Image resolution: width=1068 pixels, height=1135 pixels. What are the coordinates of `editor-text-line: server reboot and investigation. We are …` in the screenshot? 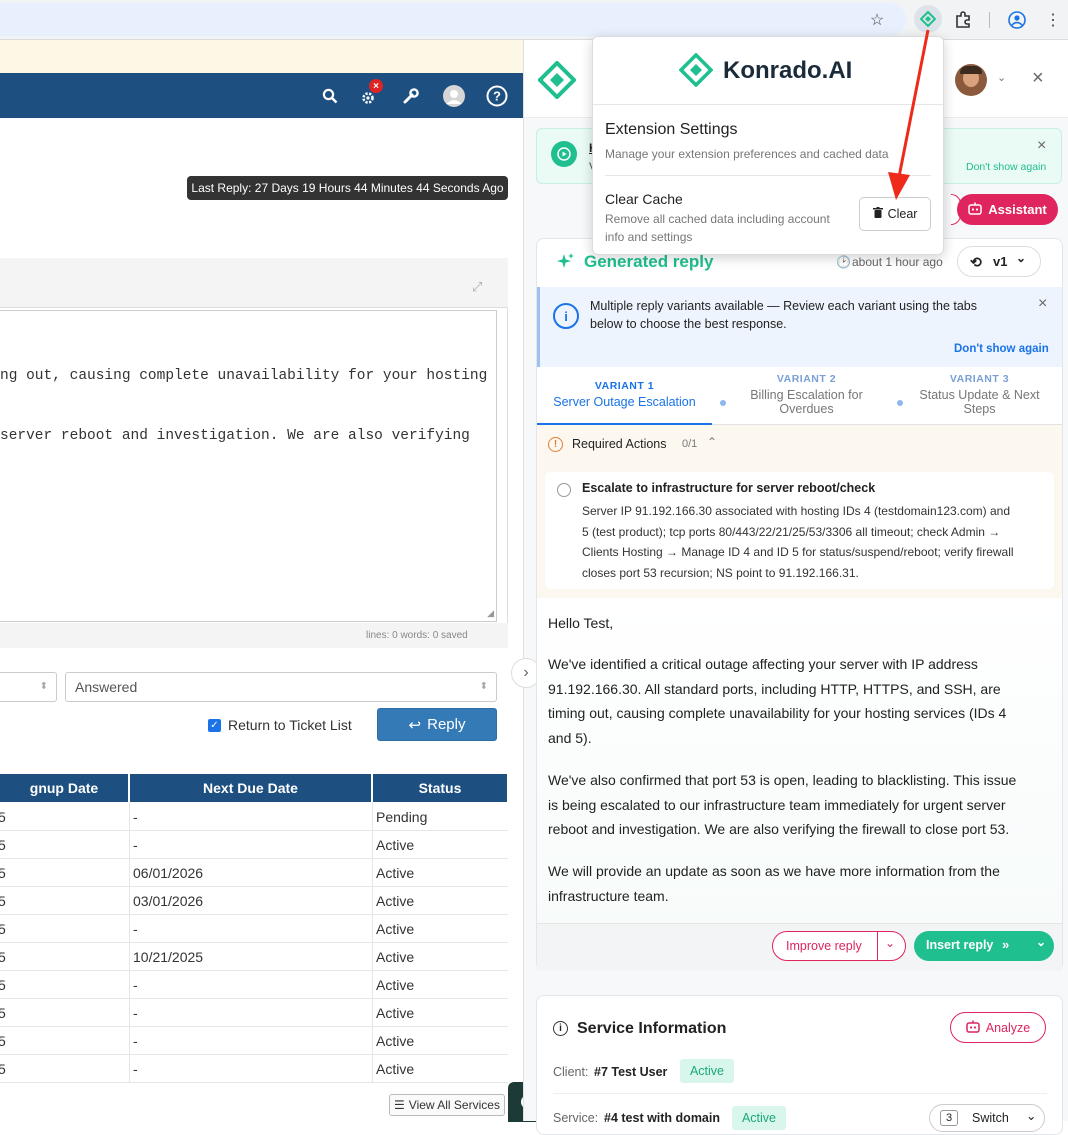 It's located at (235, 436).